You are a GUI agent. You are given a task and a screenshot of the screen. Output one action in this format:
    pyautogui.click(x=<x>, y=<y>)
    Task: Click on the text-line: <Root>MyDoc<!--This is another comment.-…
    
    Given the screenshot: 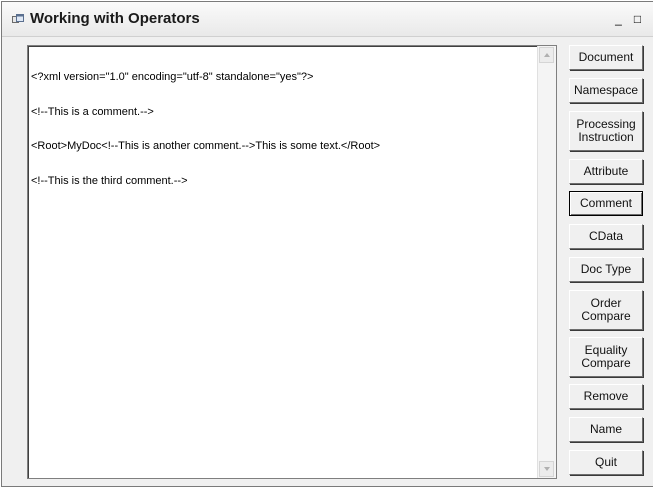 What is the action you would take?
    pyautogui.click(x=206, y=146)
    